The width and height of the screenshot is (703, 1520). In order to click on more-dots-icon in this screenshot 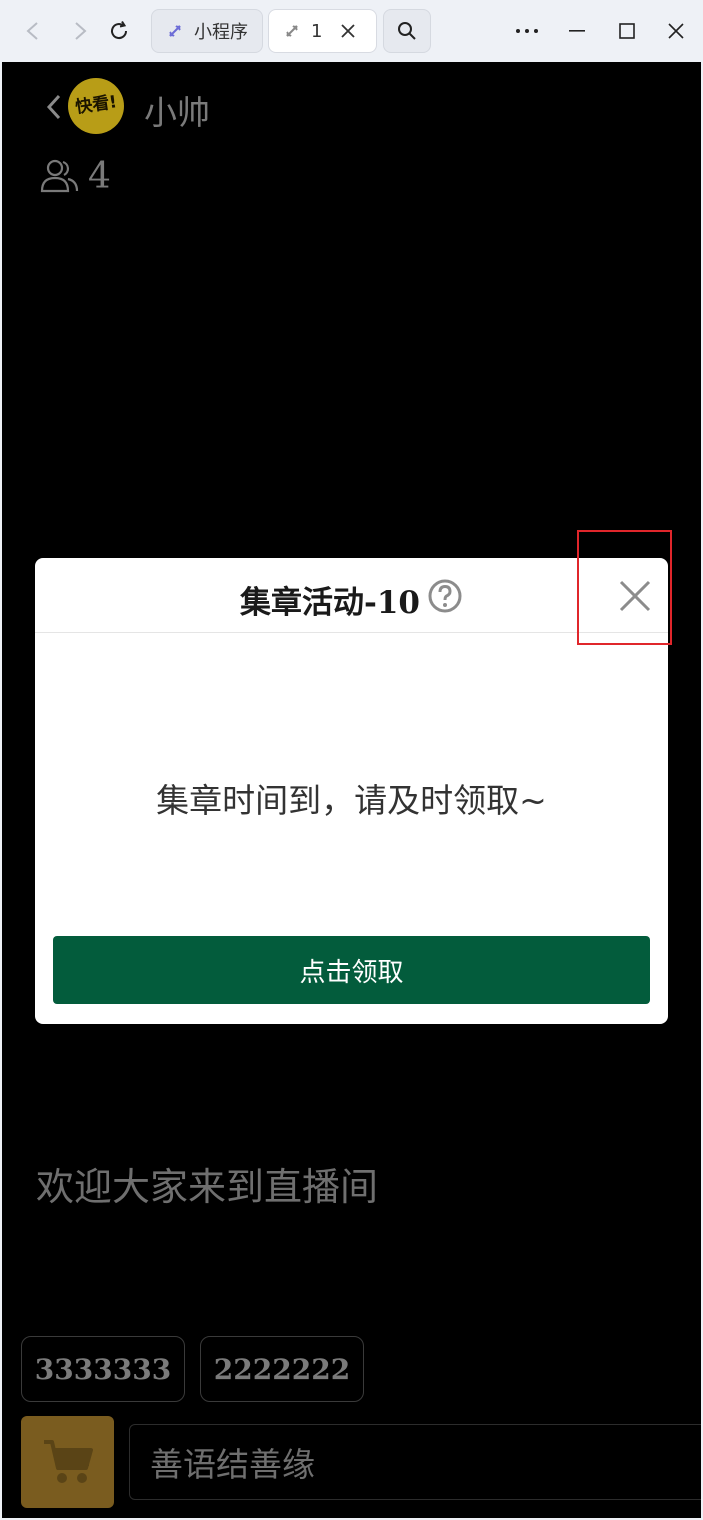, I will do `click(527, 31)`.